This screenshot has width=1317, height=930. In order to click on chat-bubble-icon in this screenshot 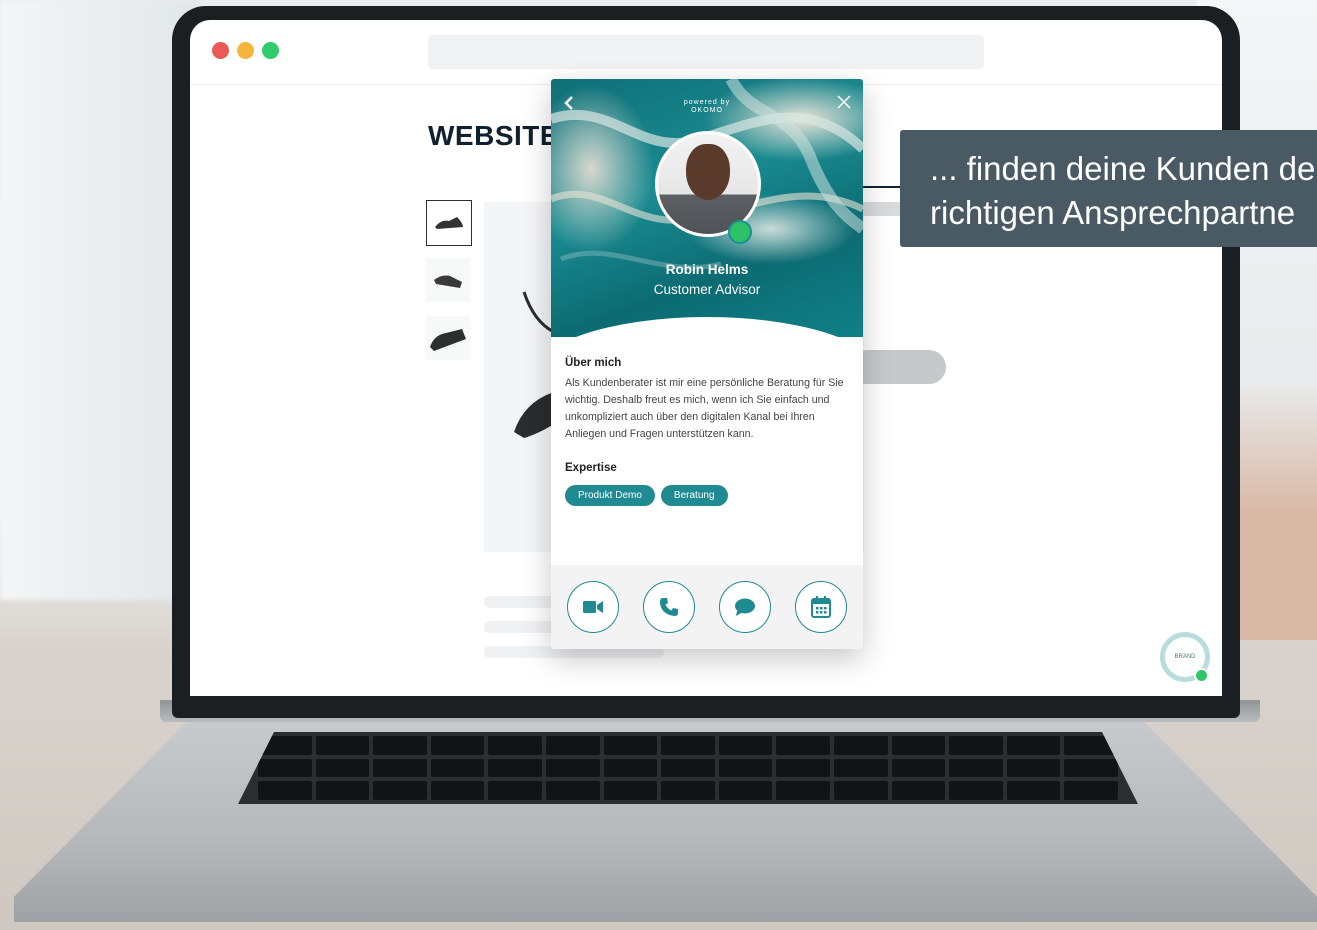, I will do `click(745, 607)`.